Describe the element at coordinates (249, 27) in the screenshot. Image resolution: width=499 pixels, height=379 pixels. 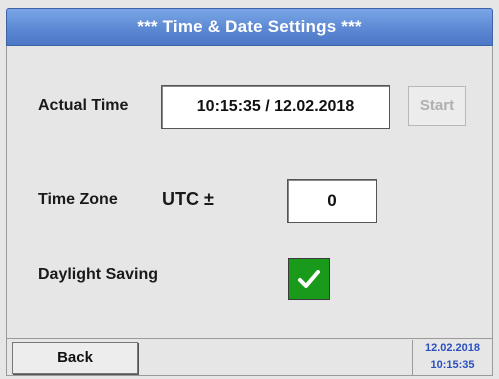
I see `window-title: *** Time & Date Settings ***` at that location.